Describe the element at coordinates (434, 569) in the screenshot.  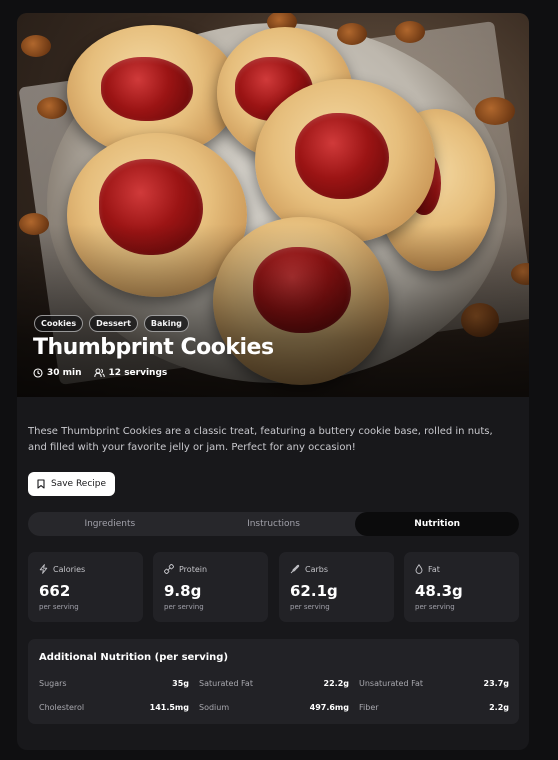
I see `fat-label: Fat` at that location.